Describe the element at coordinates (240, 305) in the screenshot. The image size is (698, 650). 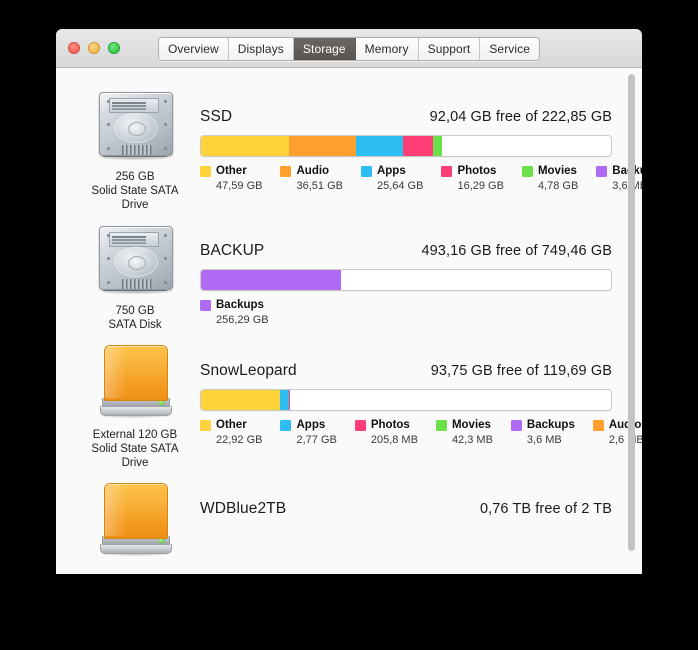
I see `legend-label: Backups` at that location.